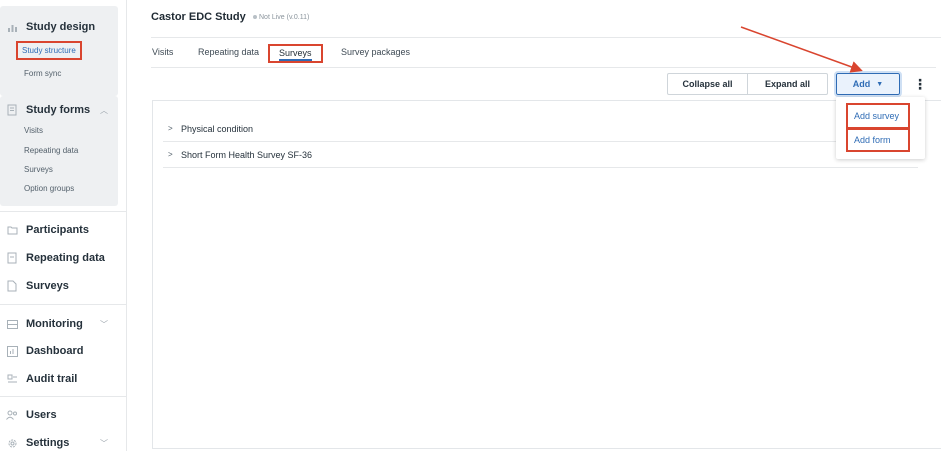 Image resolution: width=941 pixels, height=451 pixels. Describe the element at coordinates (12, 27) in the screenshot. I see `bar-chart-icon` at that location.